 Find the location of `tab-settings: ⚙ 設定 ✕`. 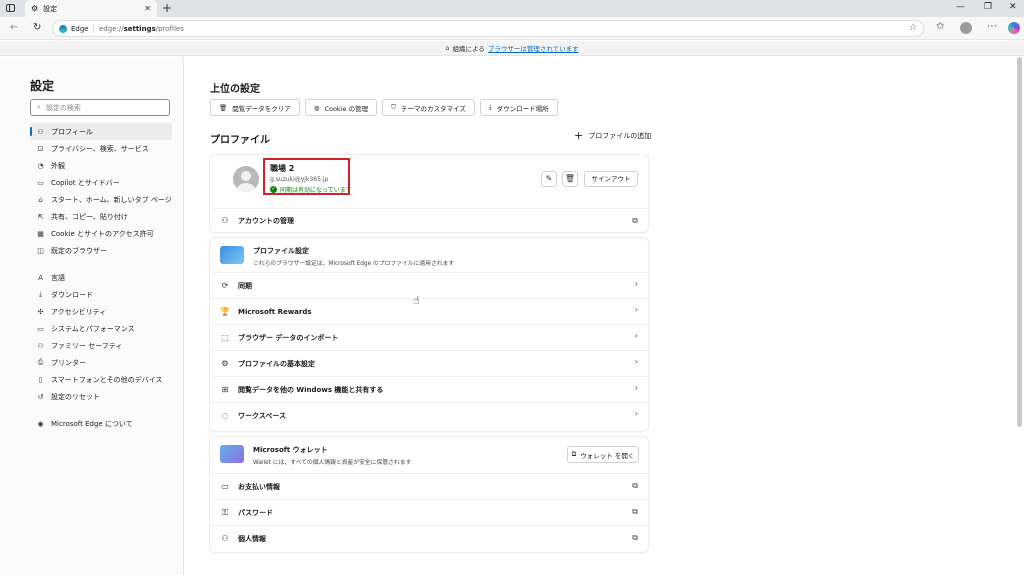

tab-settings: ⚙ 設定 ✕ is located at coordinates (91, 8).